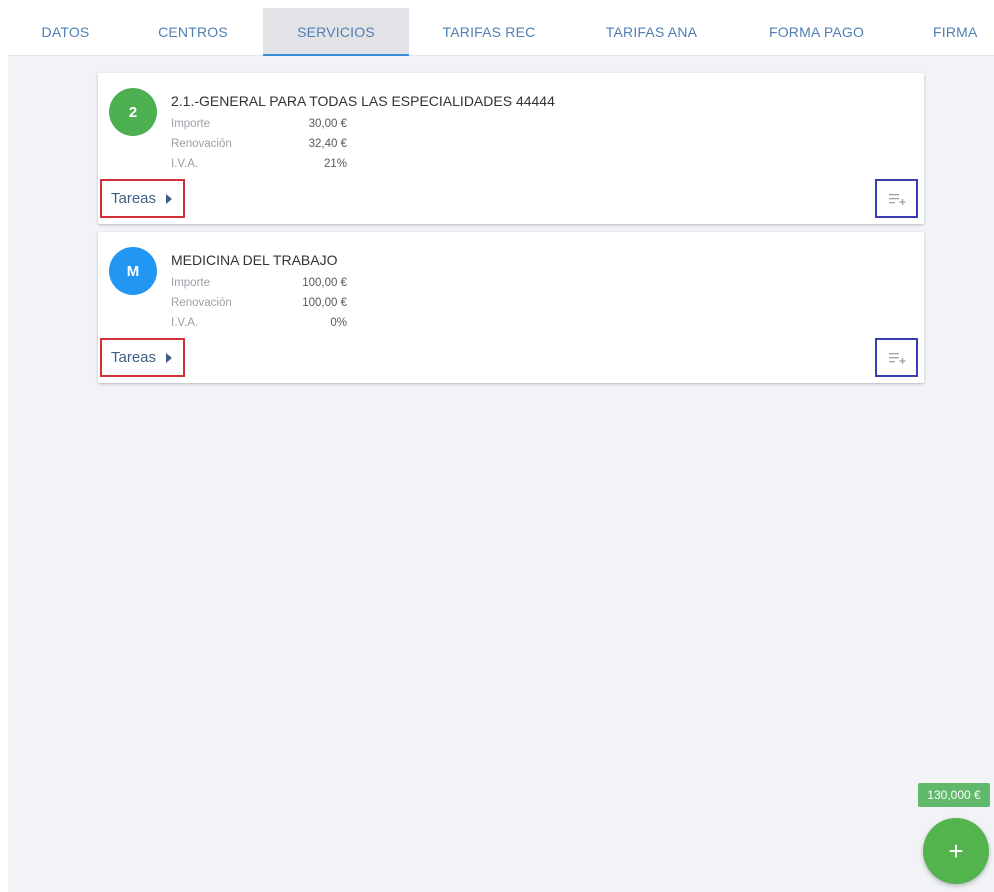 This screenshot has height=892, width=994. Describe the element at coordinates (336, 32) in the screenshot. I see `tab-servicios: SERVICIOS` at that location.